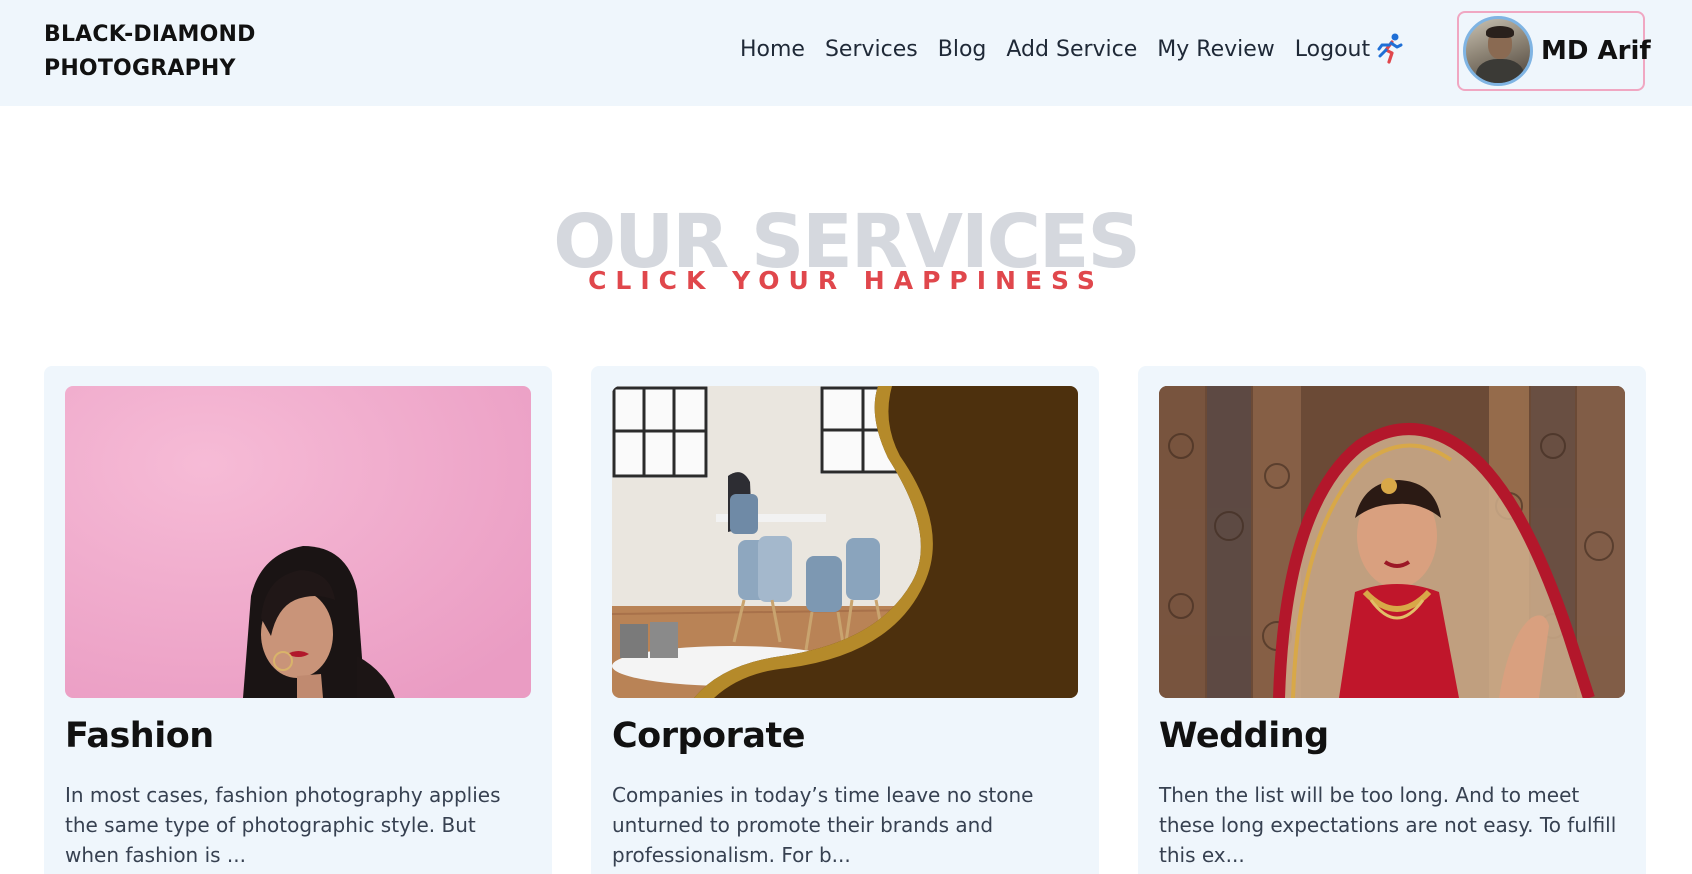 Image resolution: width=1692 pixels, height=874 pixels. I want to click on section-subtitle: CLICK YOUR HAPPINESS, so click(846, 280).